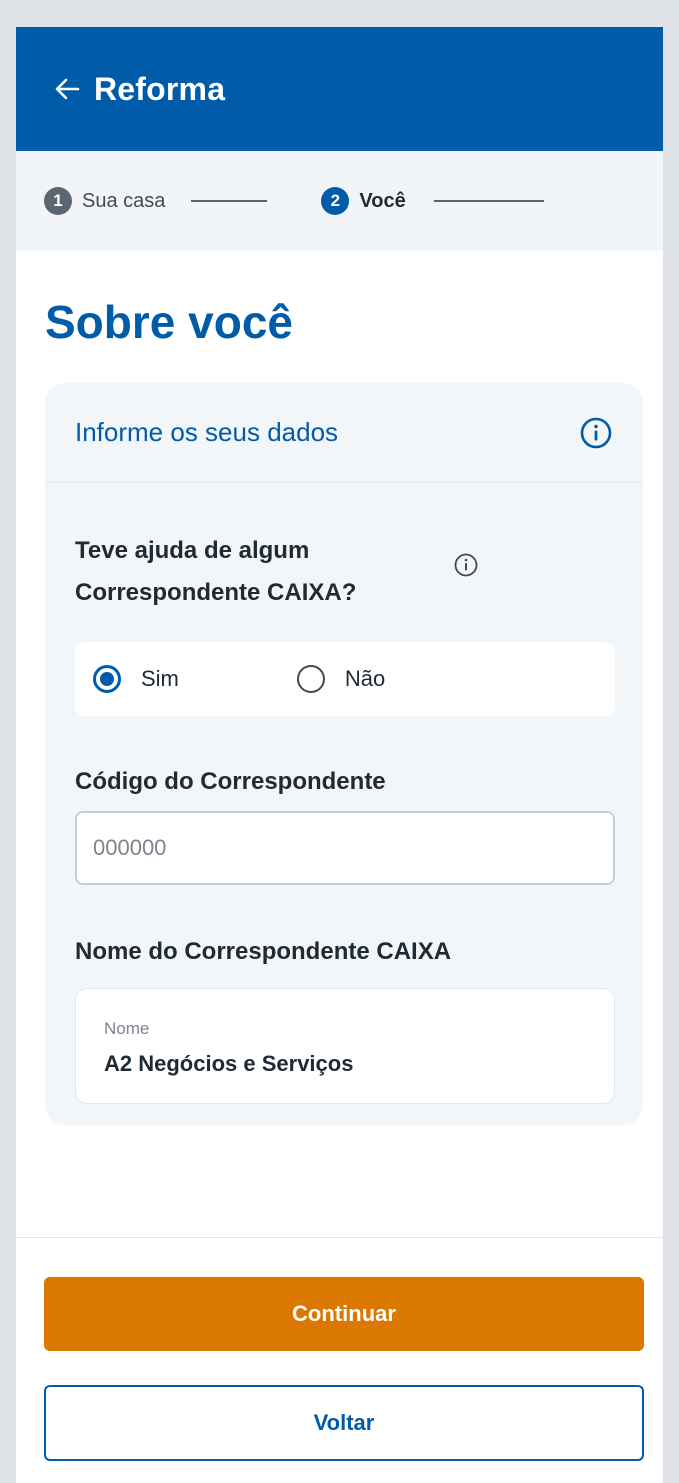 The width and height of the screenshot is (679, 1483). Describe the element at coordinates (344, 1423) in the screenshot. I see `back-action-button: Voltar` at that location.